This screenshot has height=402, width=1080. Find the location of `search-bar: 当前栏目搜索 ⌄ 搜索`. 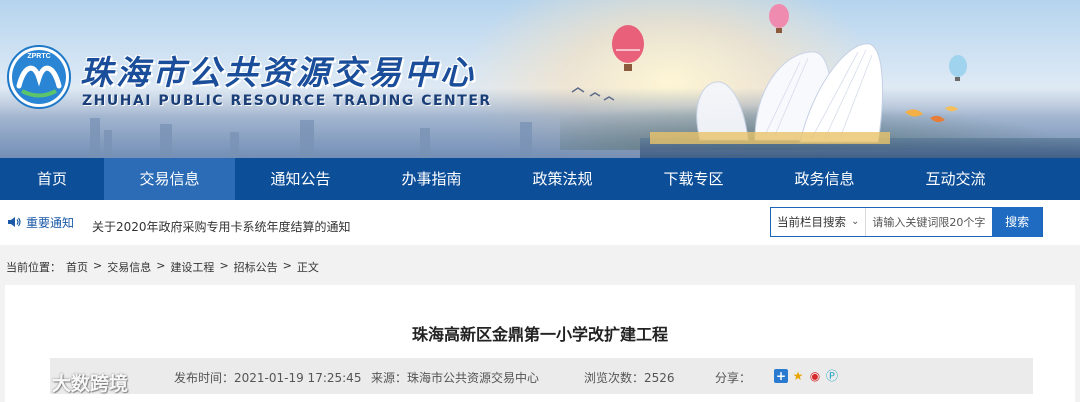

search-bar: 当前栏目搜索 ⌄ 搜索 is located at coordinates (906, 222).